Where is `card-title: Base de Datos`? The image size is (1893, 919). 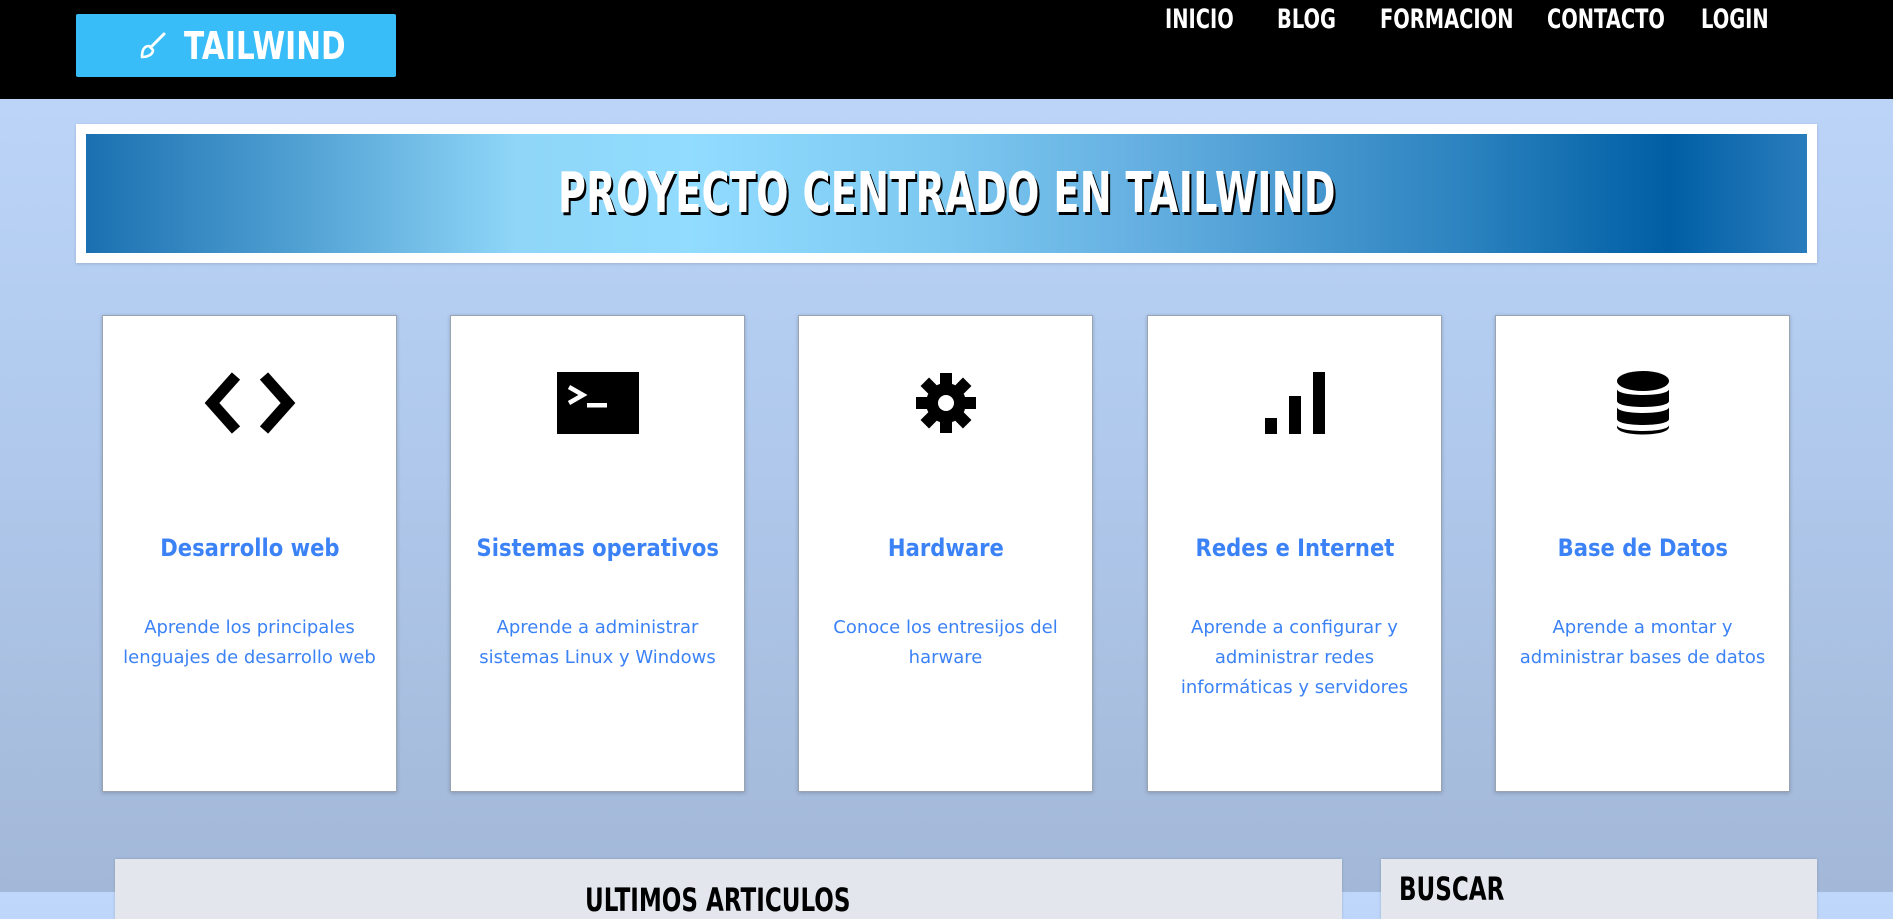 card-title: Base de Datos is located at coordinates (1642, 548).